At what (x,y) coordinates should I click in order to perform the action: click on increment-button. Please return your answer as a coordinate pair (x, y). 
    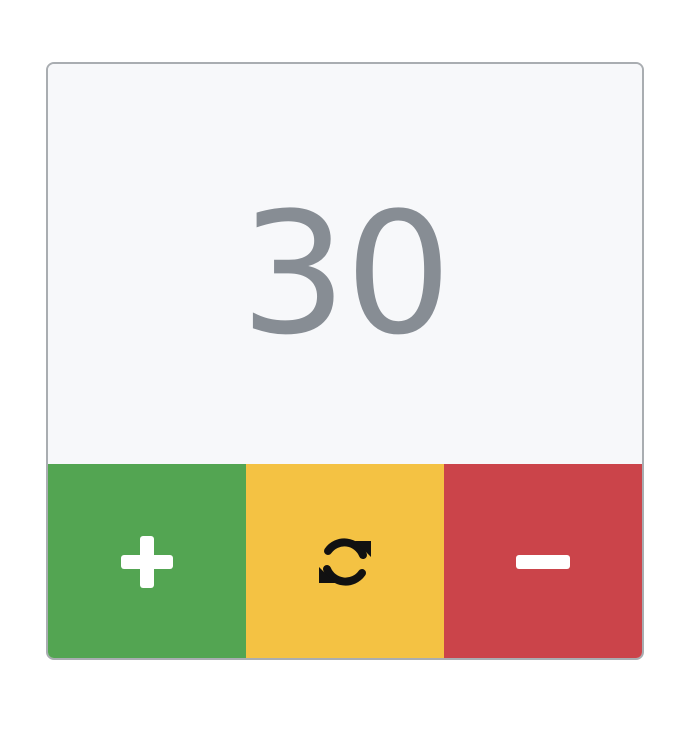
    Looking at the image, I should click on (147, 561).